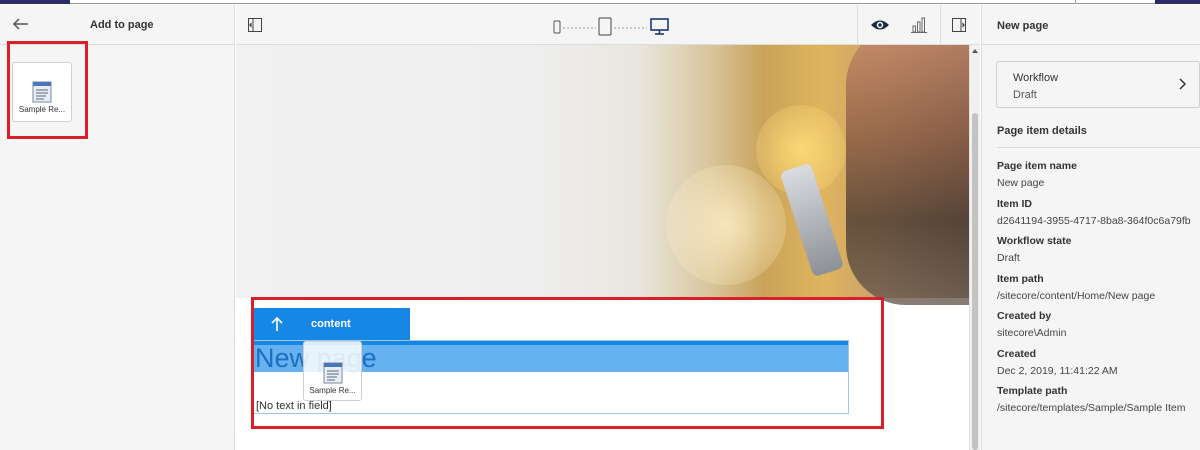 Image resolution: width=1200 pixels, height=450 pixels. What do you see at coordinates (1094, 220) in the screenshot?
I see `detail-value: d2641194-3955-4717-8ba8-364f0c6a79fb` at bounding box center [1094, 220].